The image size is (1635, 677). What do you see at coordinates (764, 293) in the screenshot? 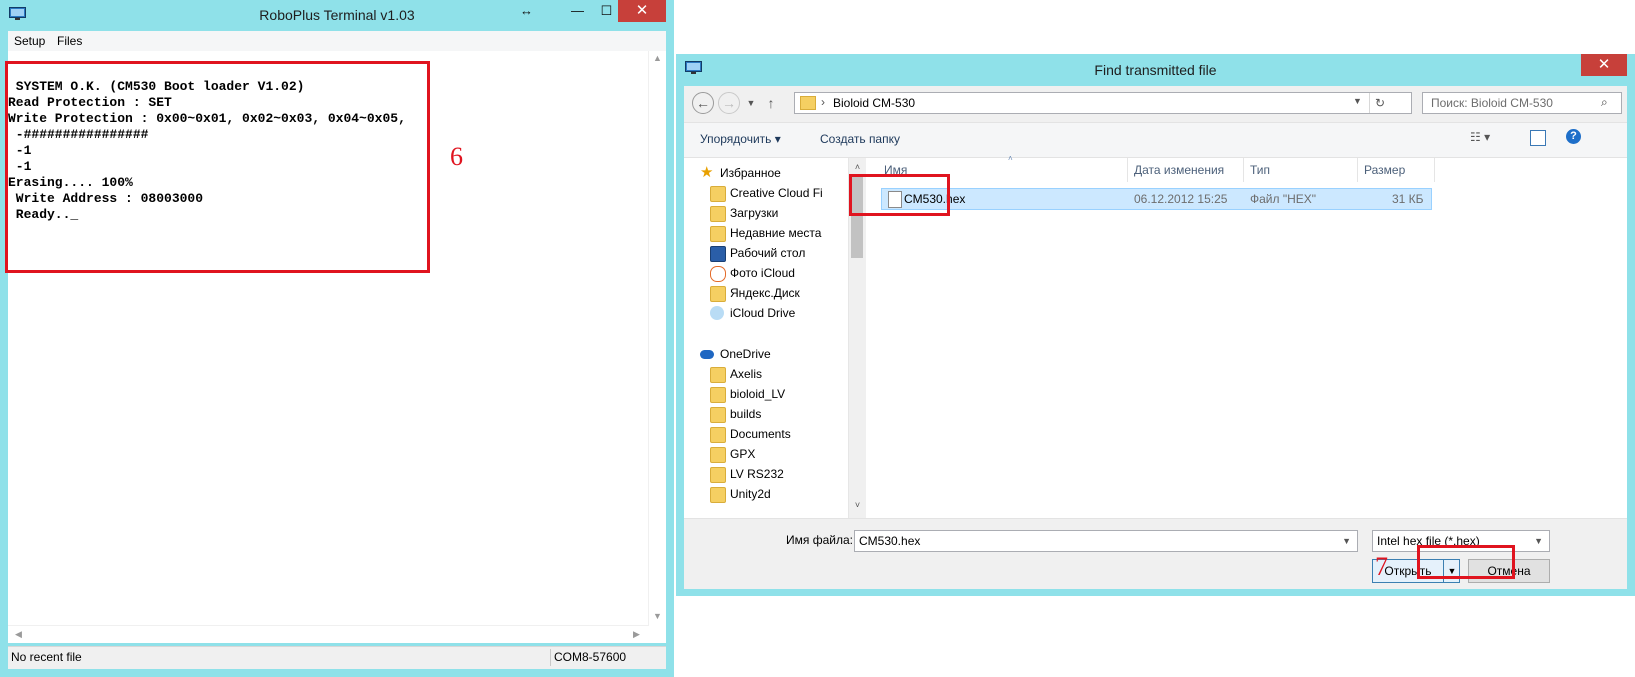
I see `nav-item: Яндекс.Диск` at bounding box center [764, 293].